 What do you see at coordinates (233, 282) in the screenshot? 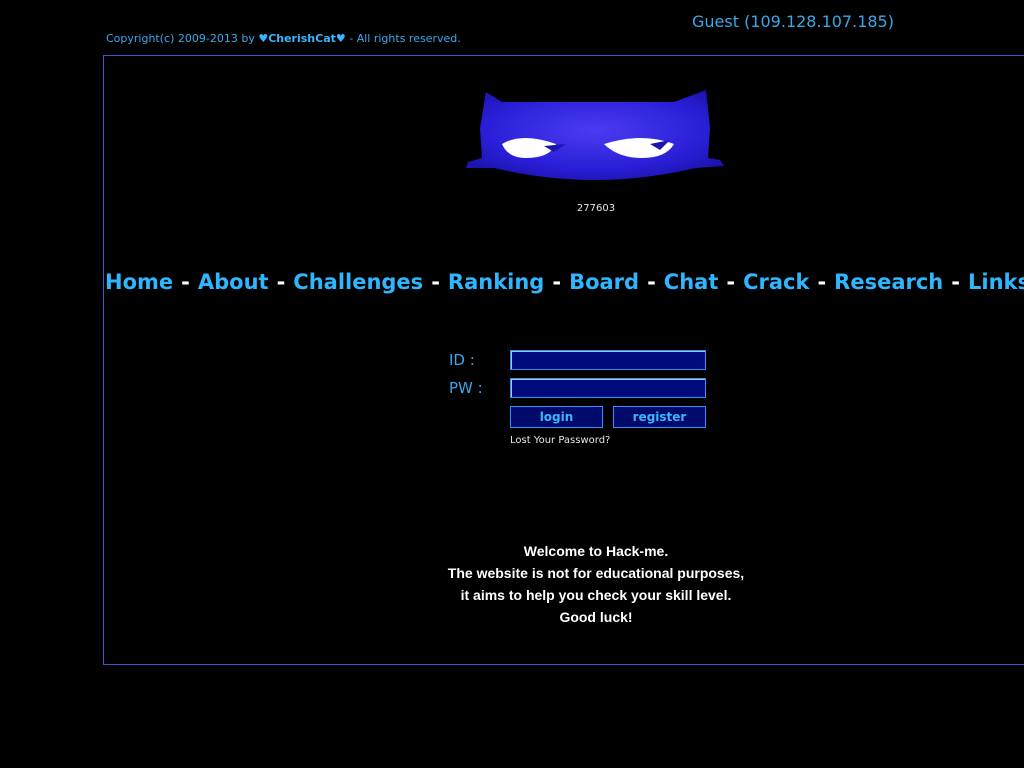
I see `nav-about: About` at bounding box center [233, 282].